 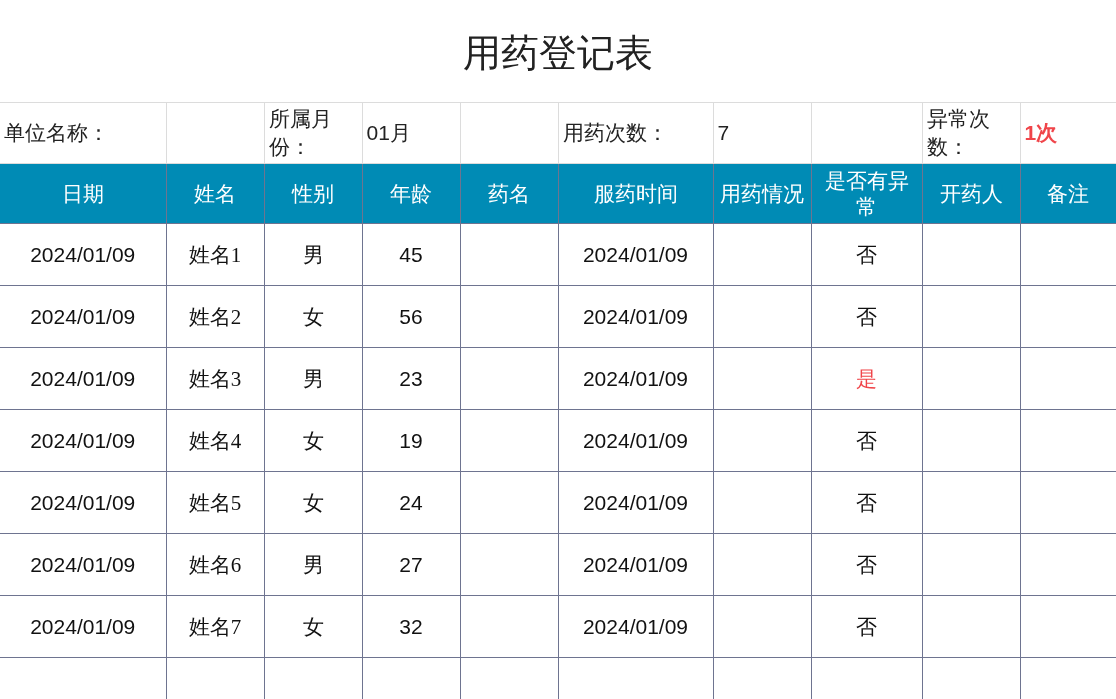 I want to click on field-label: 单位名称：, so click(x=56, y=132).